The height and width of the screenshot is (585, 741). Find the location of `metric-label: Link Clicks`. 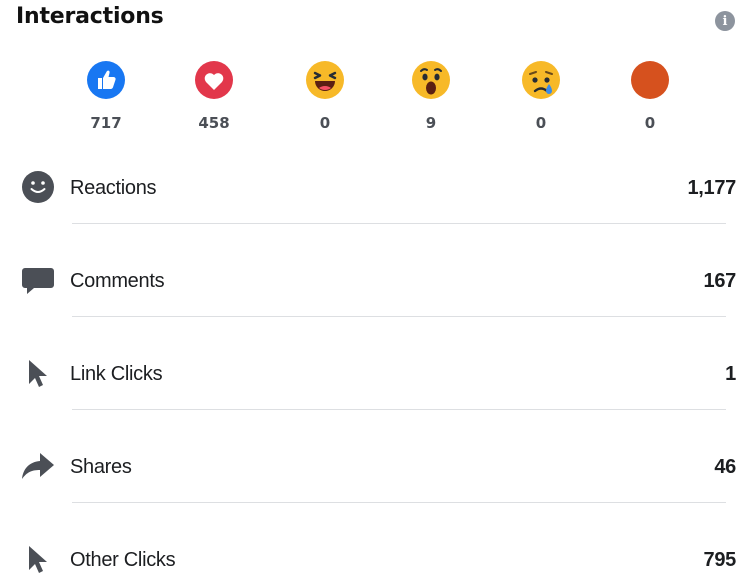

metric-label: Link Clicks is located at coordinates (116, 374).